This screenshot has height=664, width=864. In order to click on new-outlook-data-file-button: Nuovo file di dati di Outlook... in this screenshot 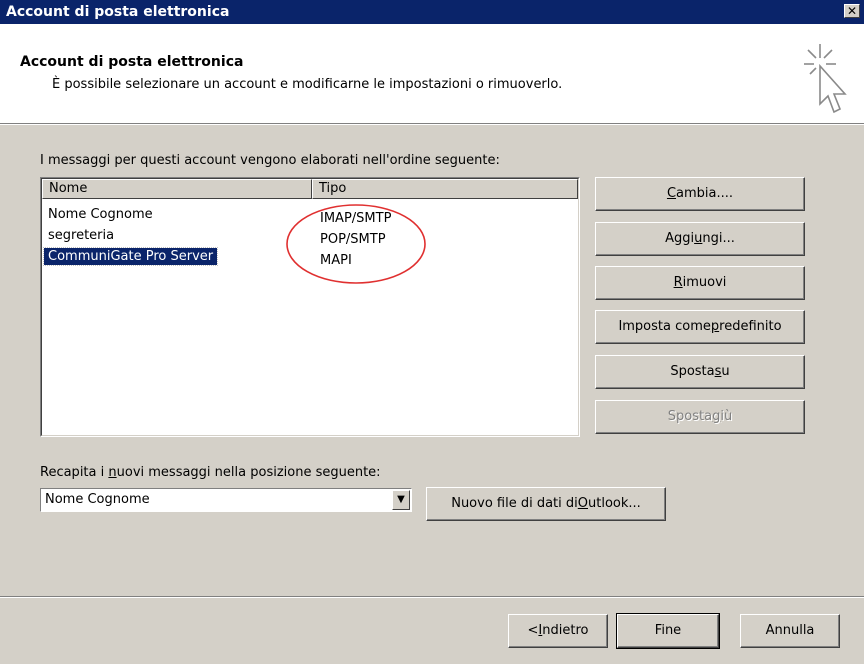, I will do `click(546, 504)`.